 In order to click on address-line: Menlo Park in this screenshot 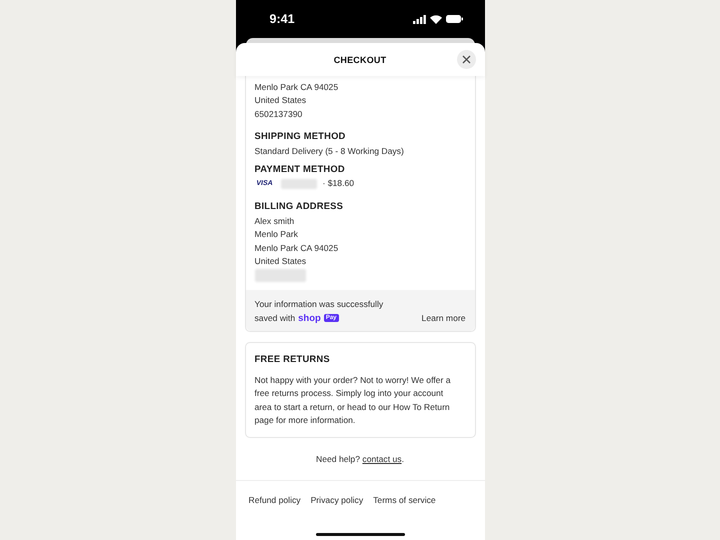, I will do `click(276, 235)`.